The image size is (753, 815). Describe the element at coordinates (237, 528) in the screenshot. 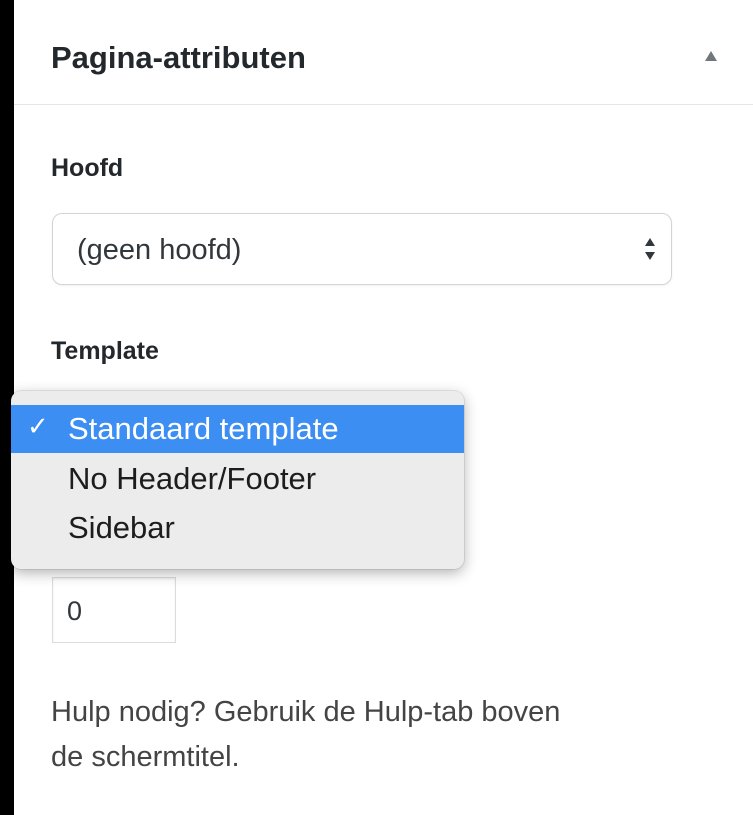

I see `template-option-sidebar: Sidebar` at that location.